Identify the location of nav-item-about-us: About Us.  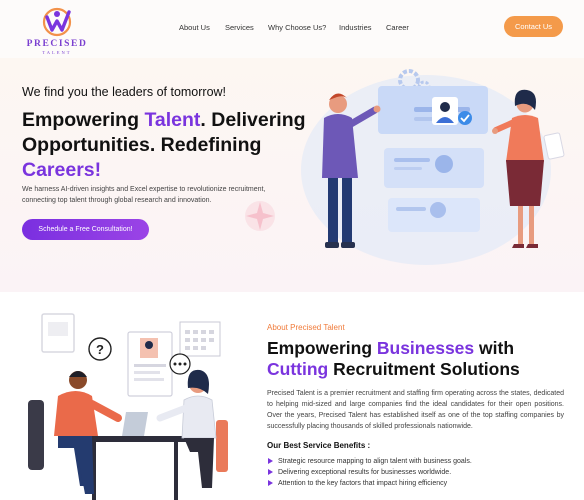
(194, 27).